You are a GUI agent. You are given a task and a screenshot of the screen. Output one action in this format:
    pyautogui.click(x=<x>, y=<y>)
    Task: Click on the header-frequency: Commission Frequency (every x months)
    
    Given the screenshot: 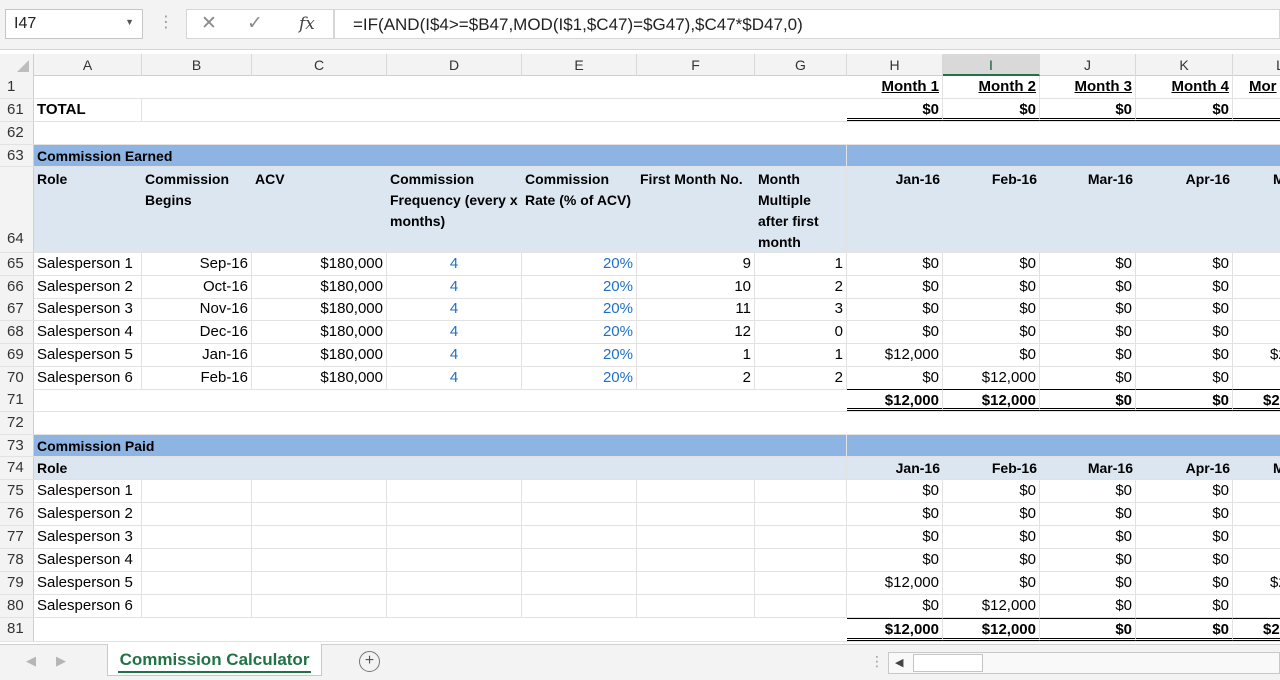 What is the action you would take?
    pyautogui.click(x=454, y=209)
    